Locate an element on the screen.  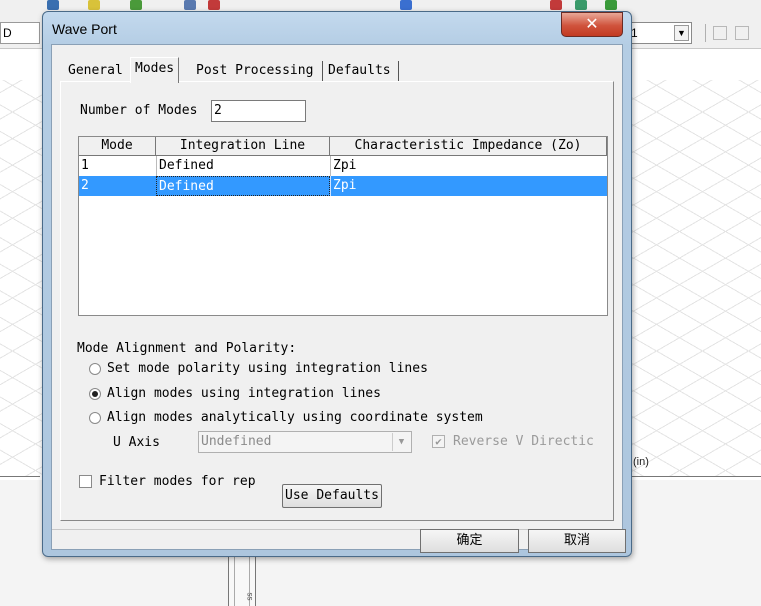
u-axis-label: U Axis is located at coordinates (136, 442).